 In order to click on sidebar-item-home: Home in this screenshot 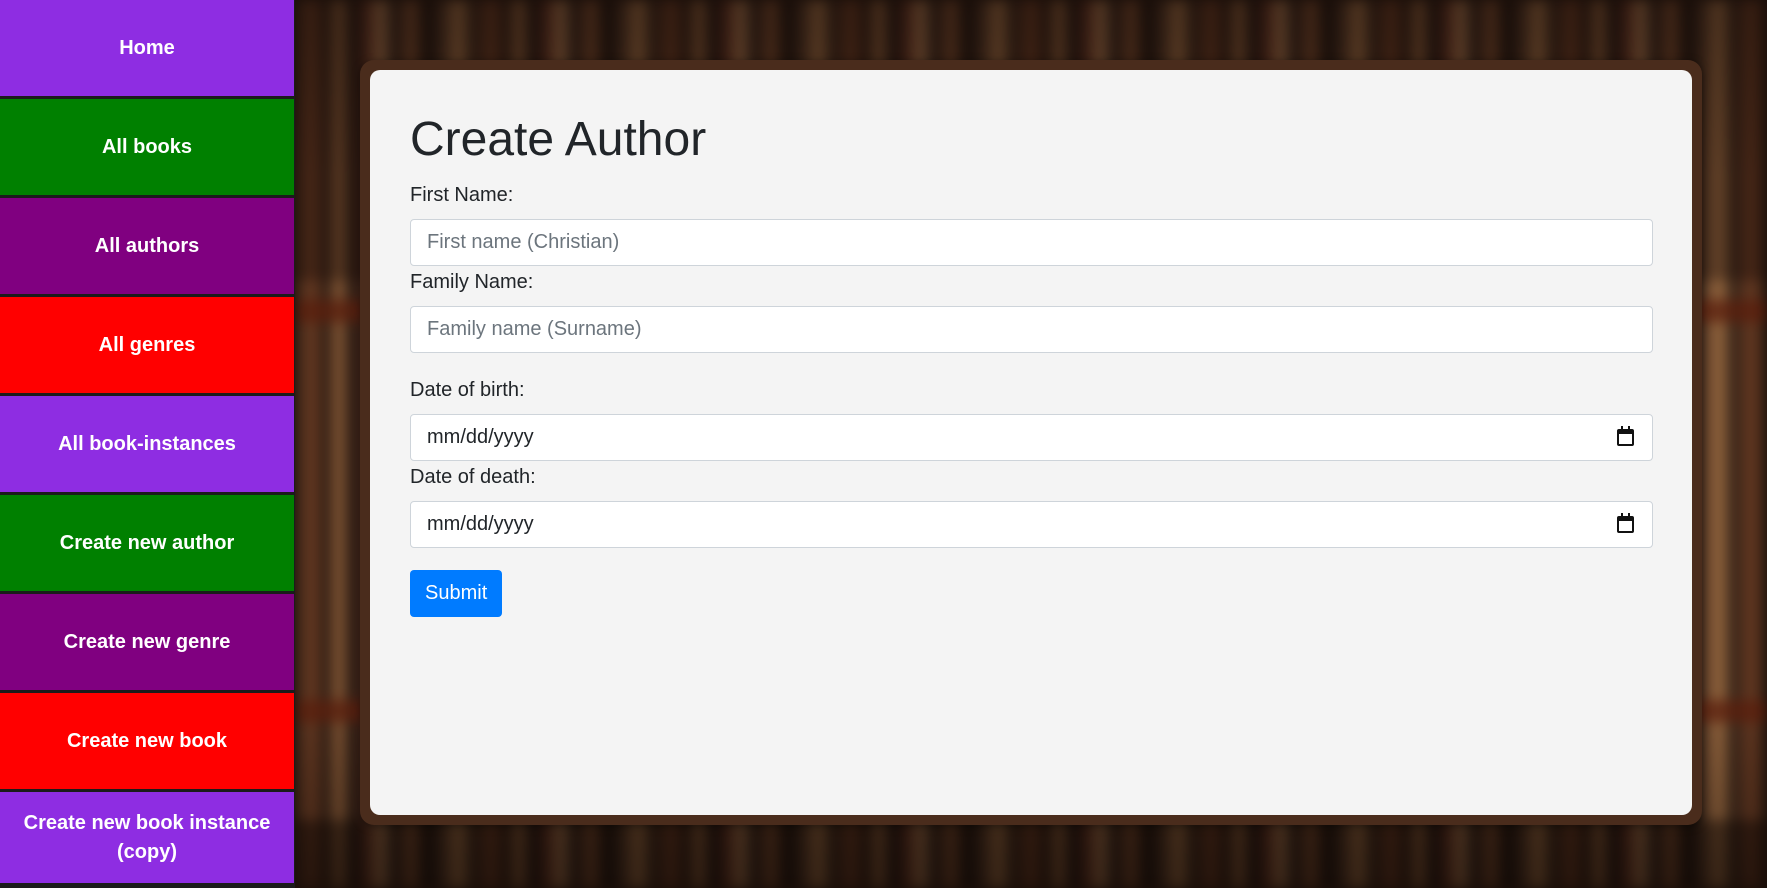, I will do `click(147, 48)`.